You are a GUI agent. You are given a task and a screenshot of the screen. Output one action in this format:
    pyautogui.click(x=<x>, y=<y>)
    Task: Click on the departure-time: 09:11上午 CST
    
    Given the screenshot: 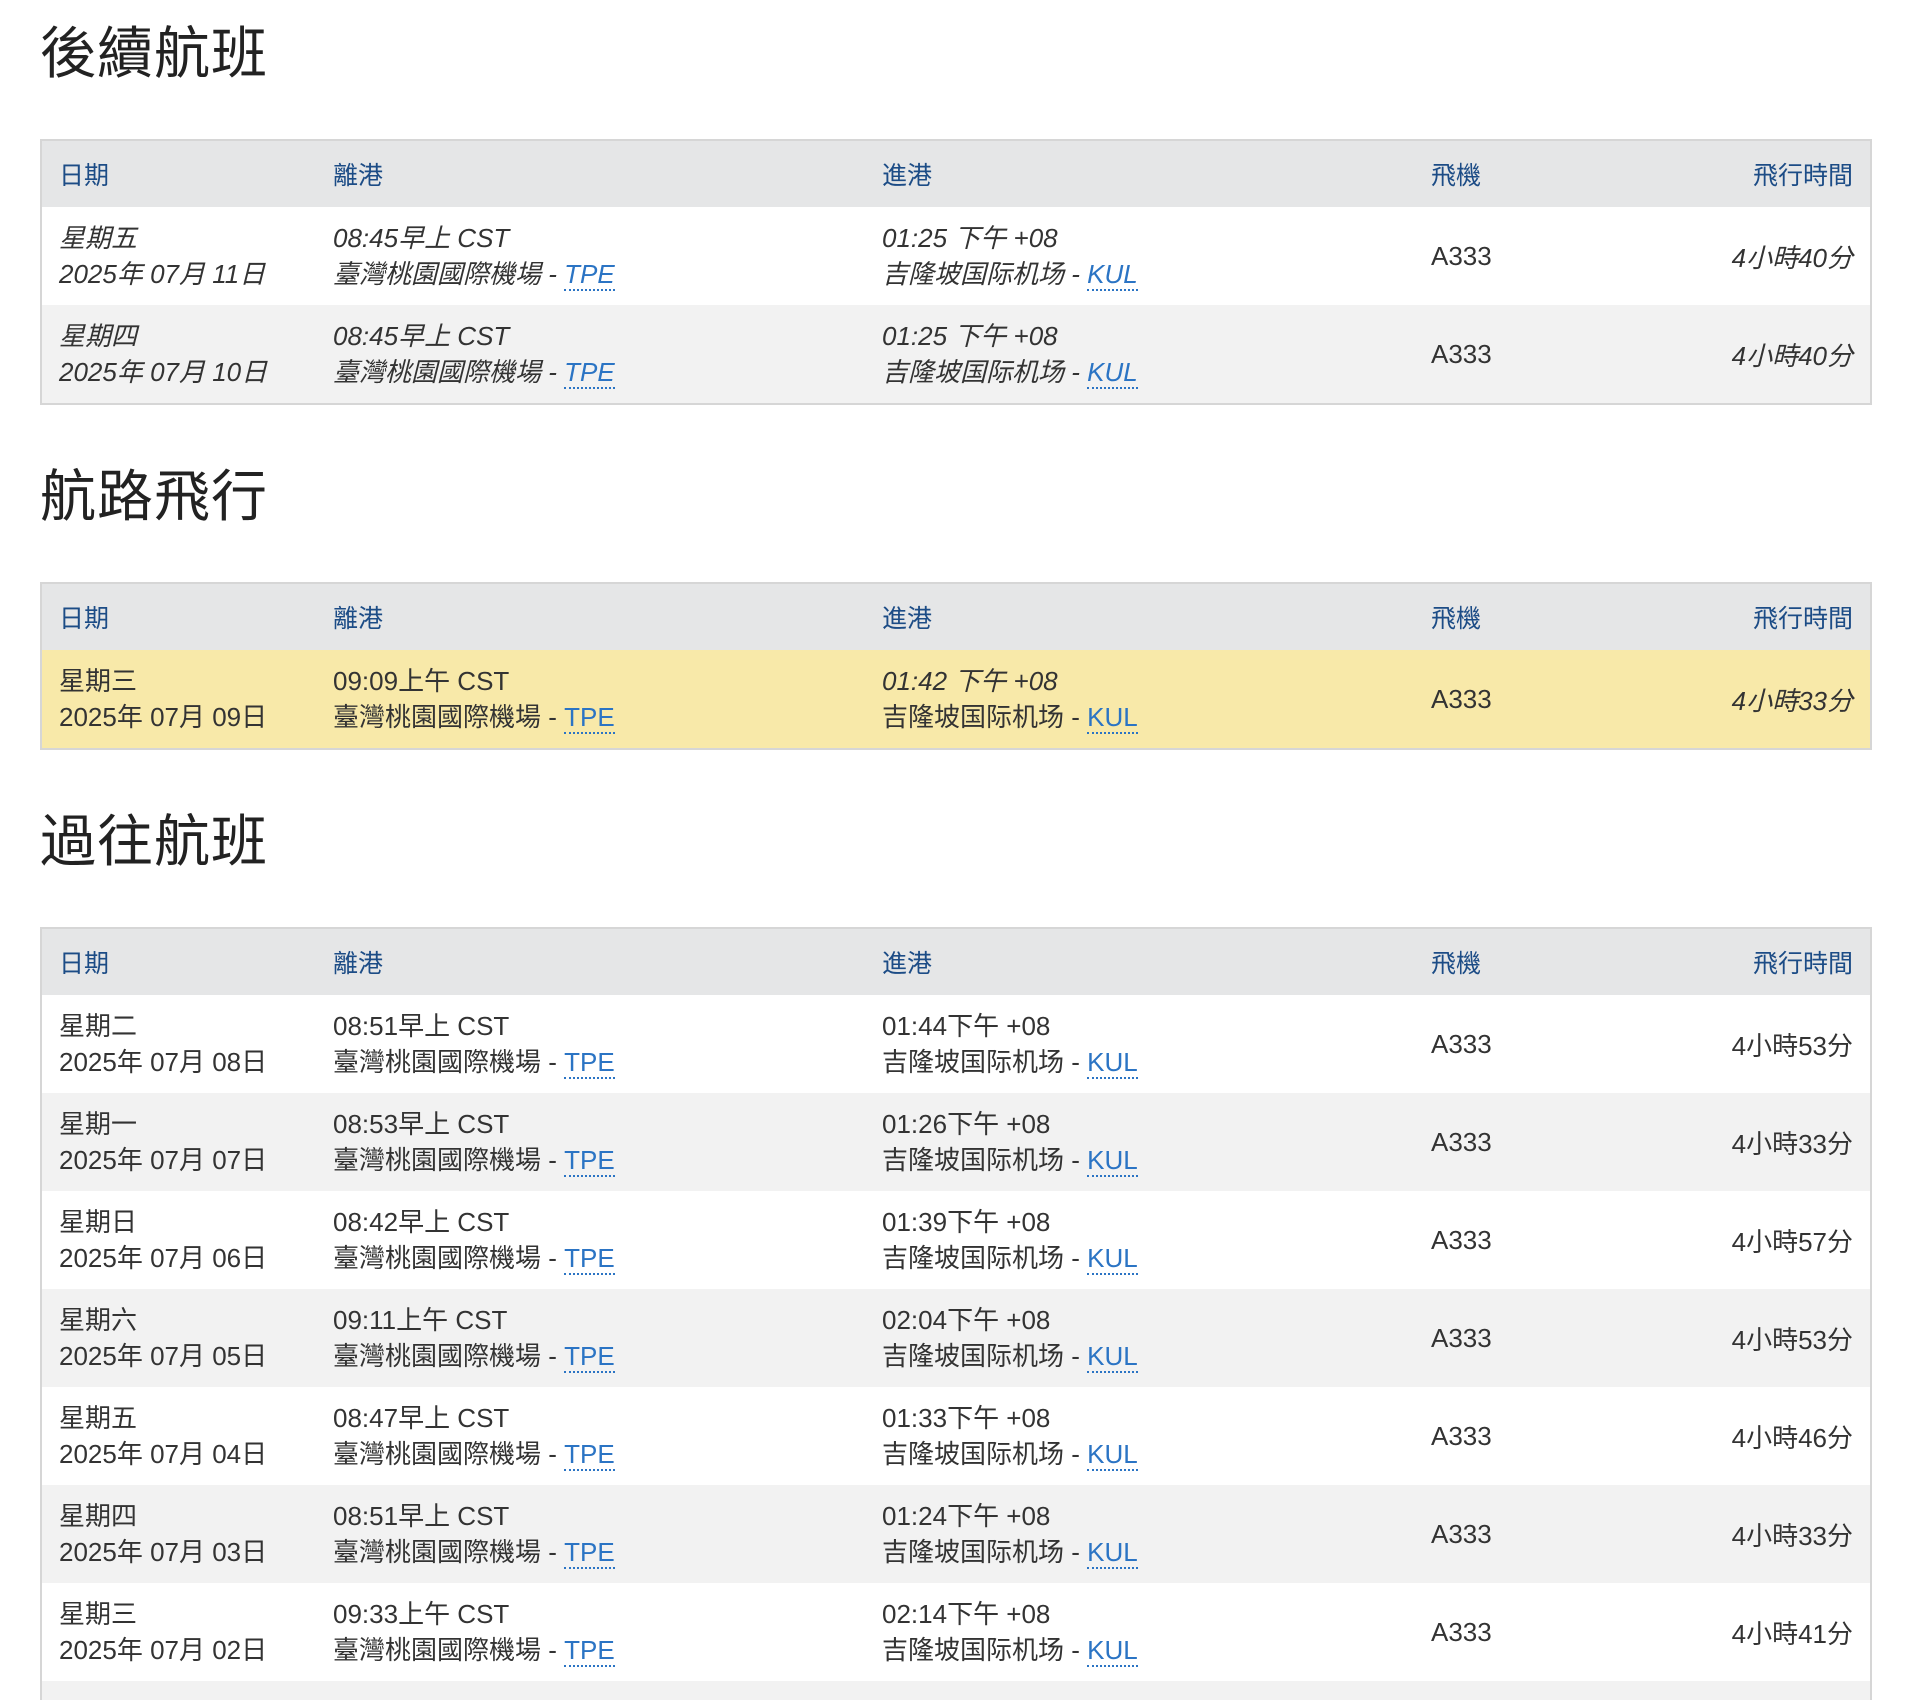 What is the action you would take?
    pyautogui.click(x=420, y=1320)
    